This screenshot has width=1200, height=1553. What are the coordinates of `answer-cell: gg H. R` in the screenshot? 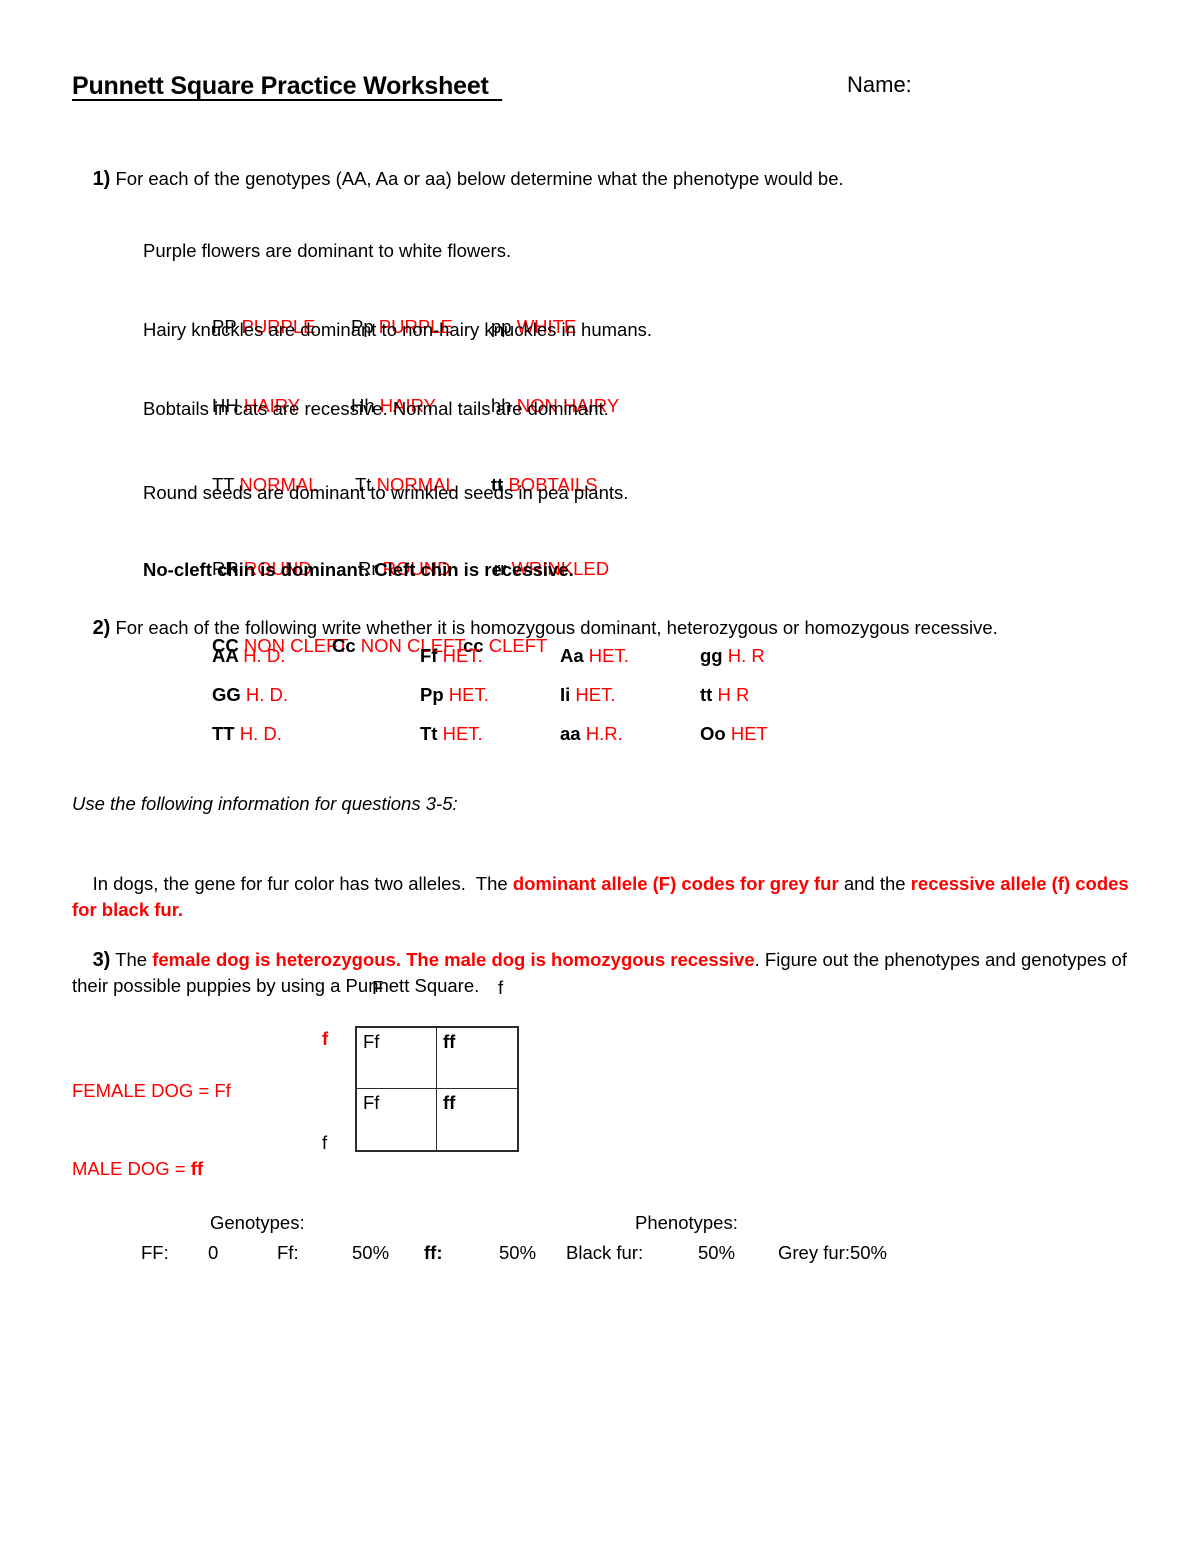 It's located at (765, 656).